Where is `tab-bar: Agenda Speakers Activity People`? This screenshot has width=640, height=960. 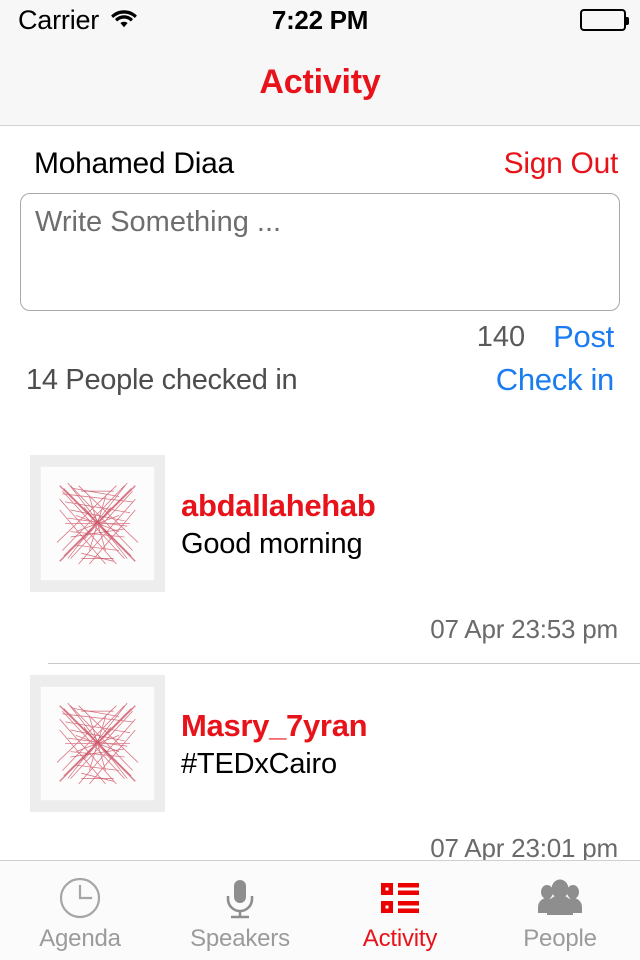
tab-bar: Agenda Speakers Activity People is located at coordinates (320, 910).